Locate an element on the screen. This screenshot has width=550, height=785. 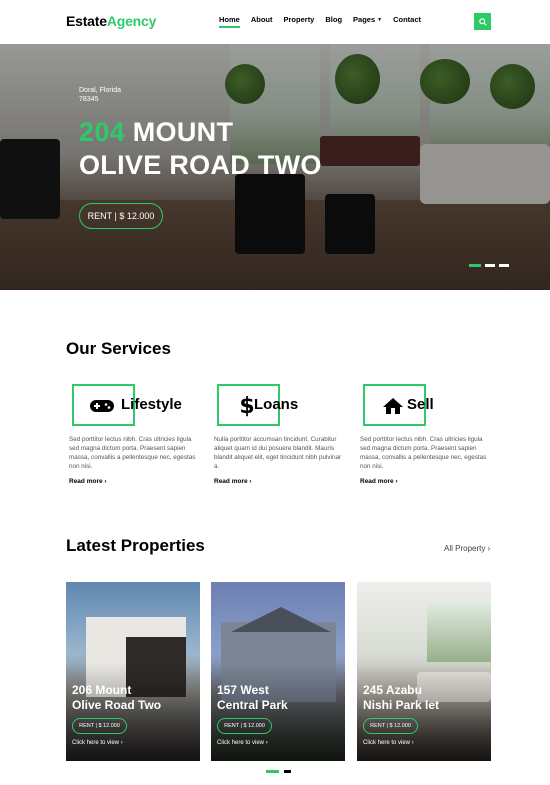
property-title: 157 West Central Park is located at coordinates (279, 698).